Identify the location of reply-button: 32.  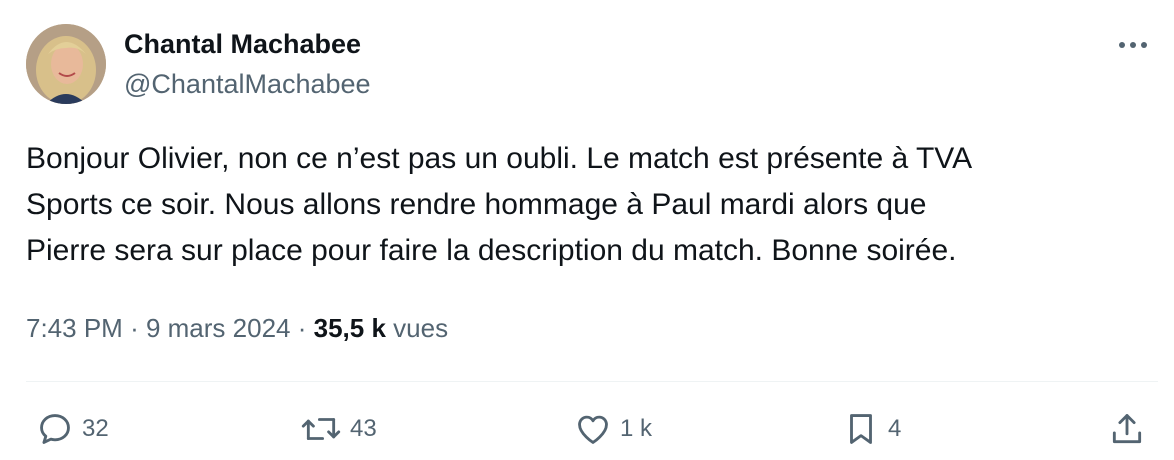
(72, 429).